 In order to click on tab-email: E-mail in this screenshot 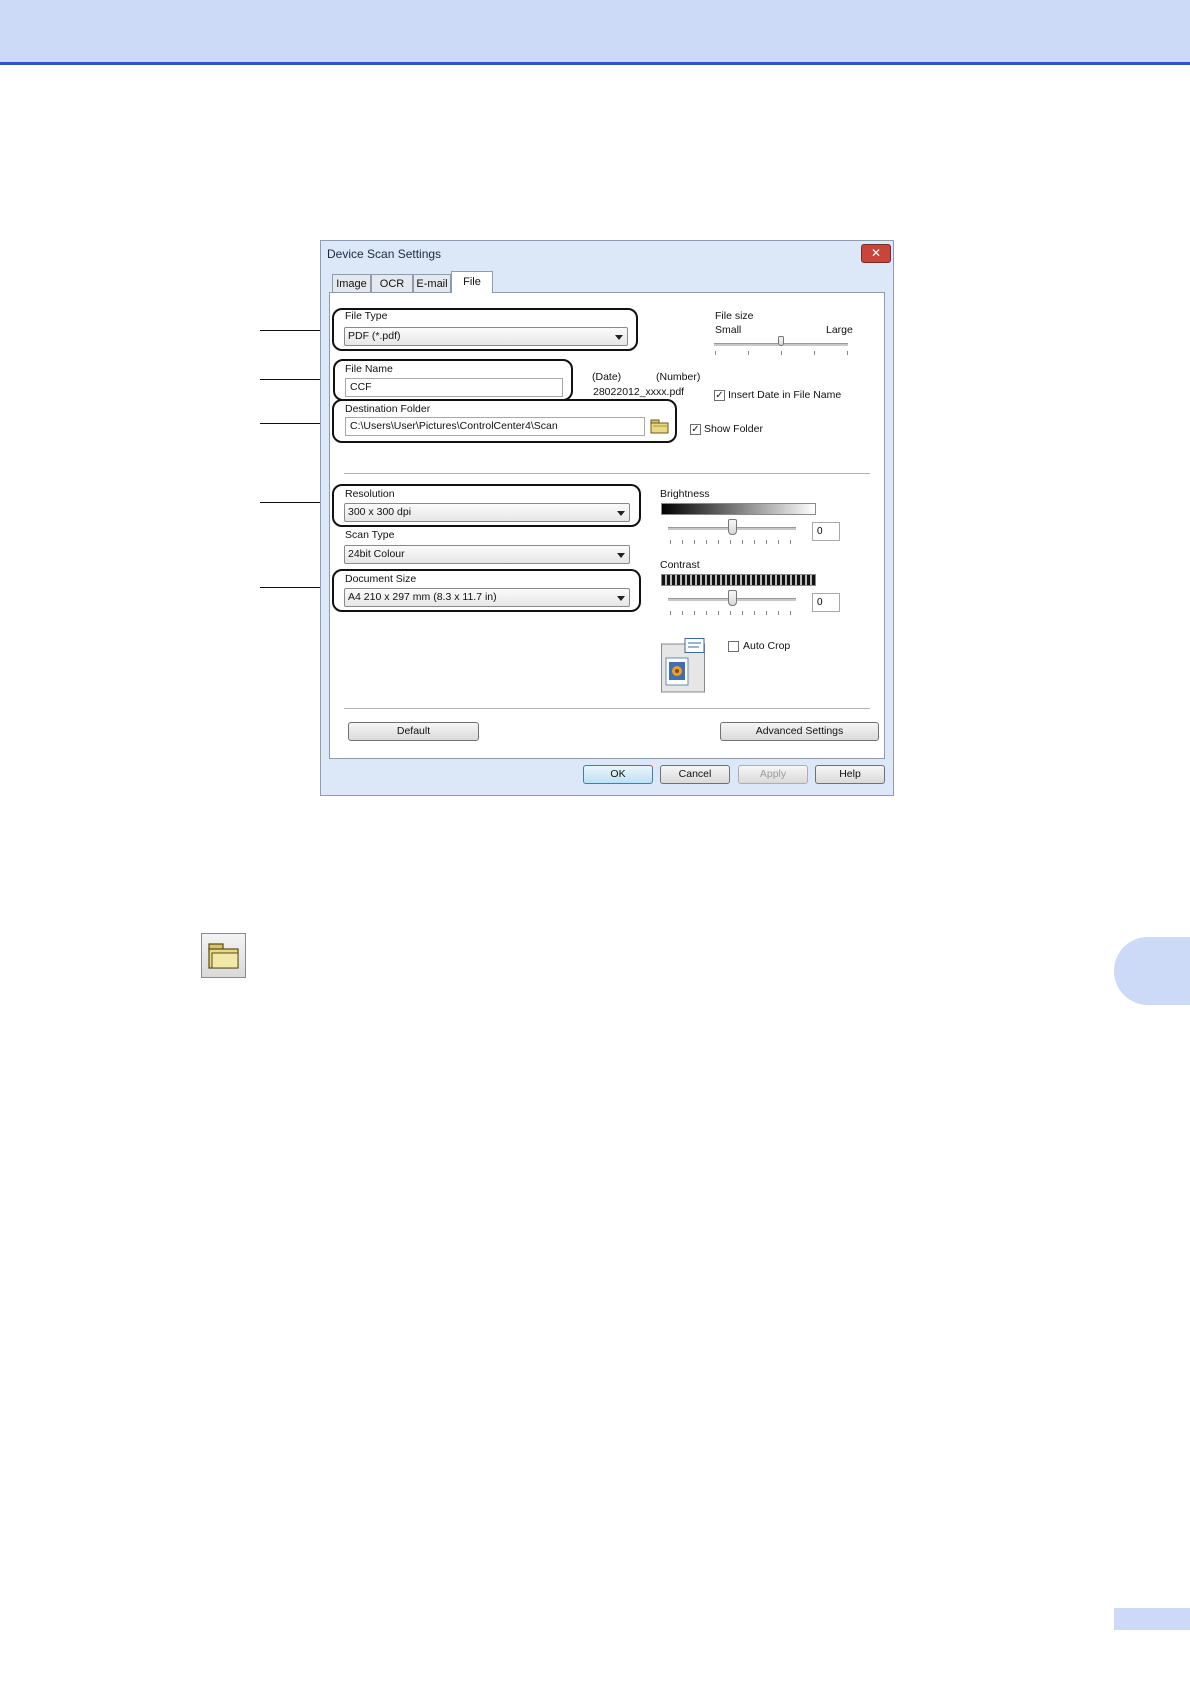, I will do `click(432, 283)`.